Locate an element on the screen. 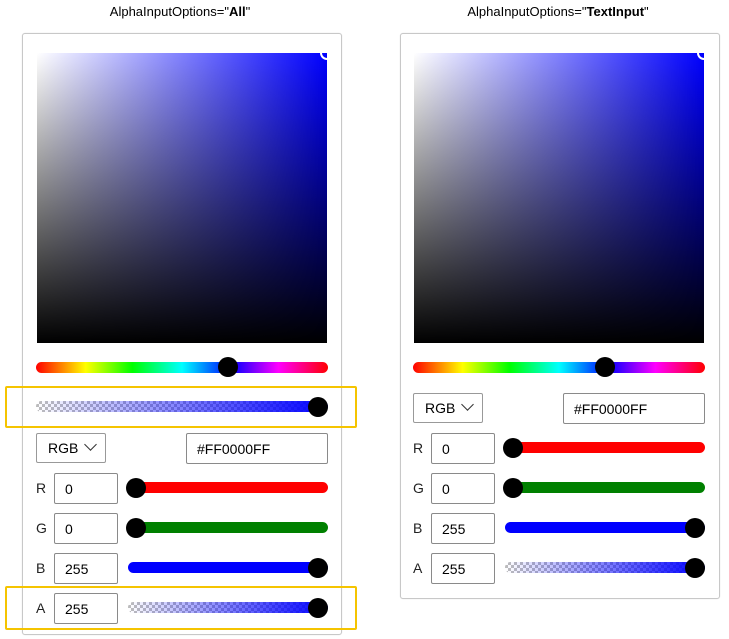 Image resolution: width=729 pixels, height=639 pixels. right-alpha-channel-slider-track is located at coordinates (605, 567).